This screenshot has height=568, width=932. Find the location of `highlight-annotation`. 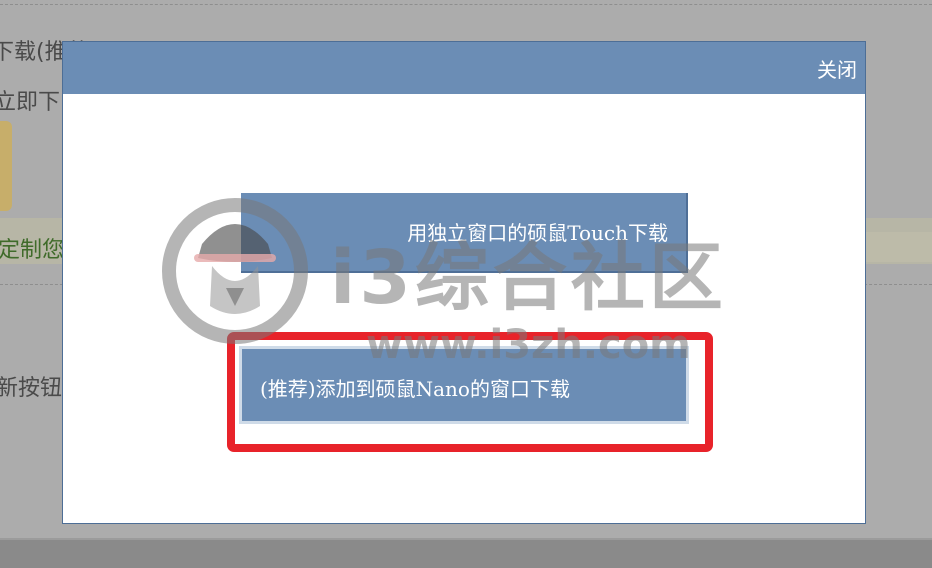

highlight-annotation is located at coordinates (470, 392).